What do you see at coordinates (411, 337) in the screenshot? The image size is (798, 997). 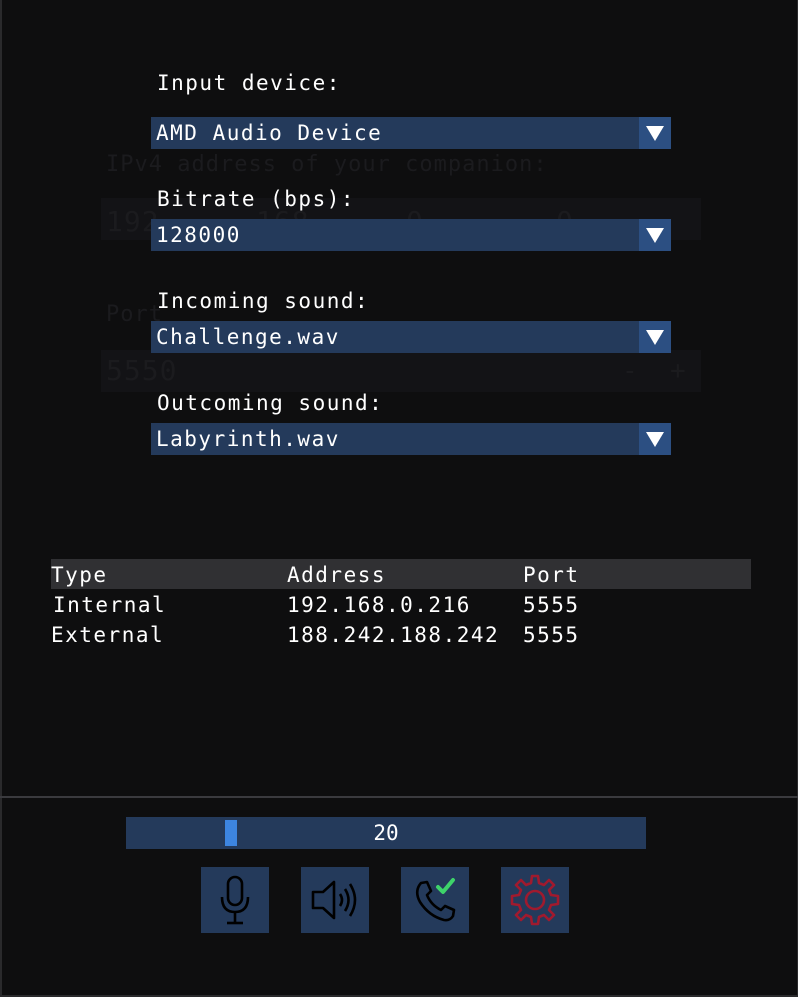 I see `incoming-sound-dropdown: Challenge.wav` at bounding box center [411, 337].